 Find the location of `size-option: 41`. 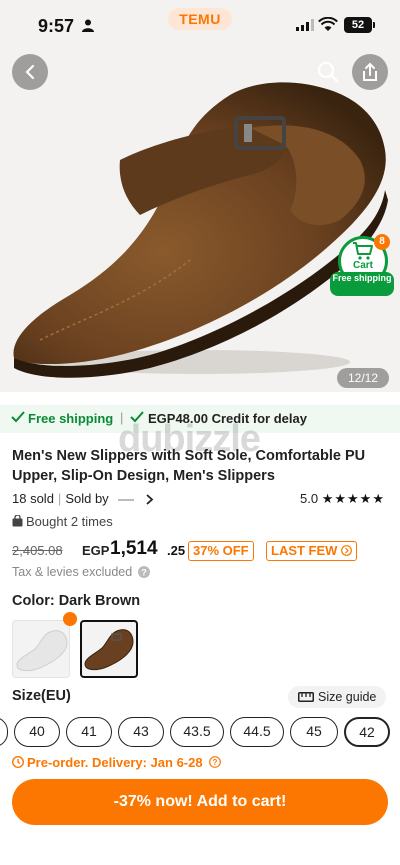

size-option: 41 is located at coordinates (89, 732).